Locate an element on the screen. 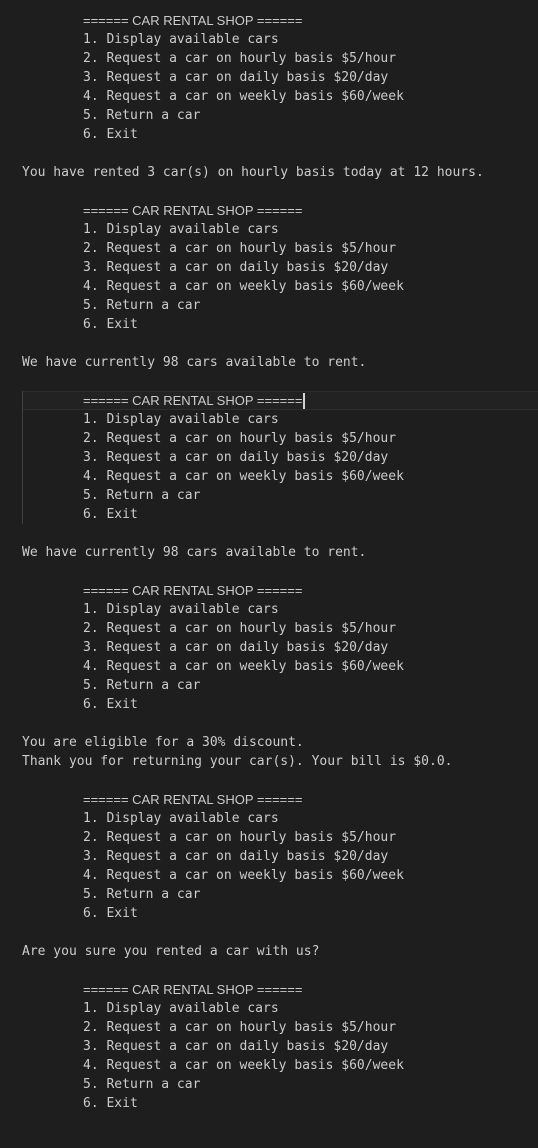 Image resolution: width=538 pixels, height=1148 pixels. text-cursor is located at coordinates (304, 401).